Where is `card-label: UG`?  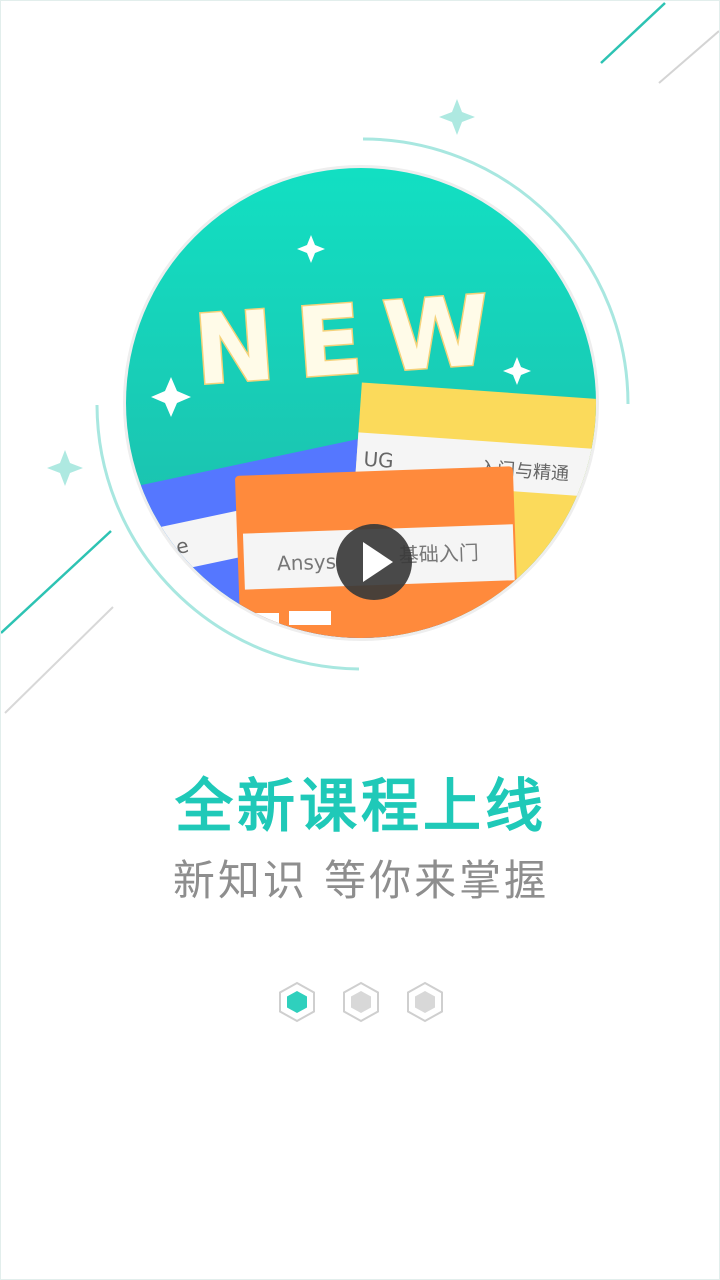
card-label: UG is located at coordinates (379, 460).